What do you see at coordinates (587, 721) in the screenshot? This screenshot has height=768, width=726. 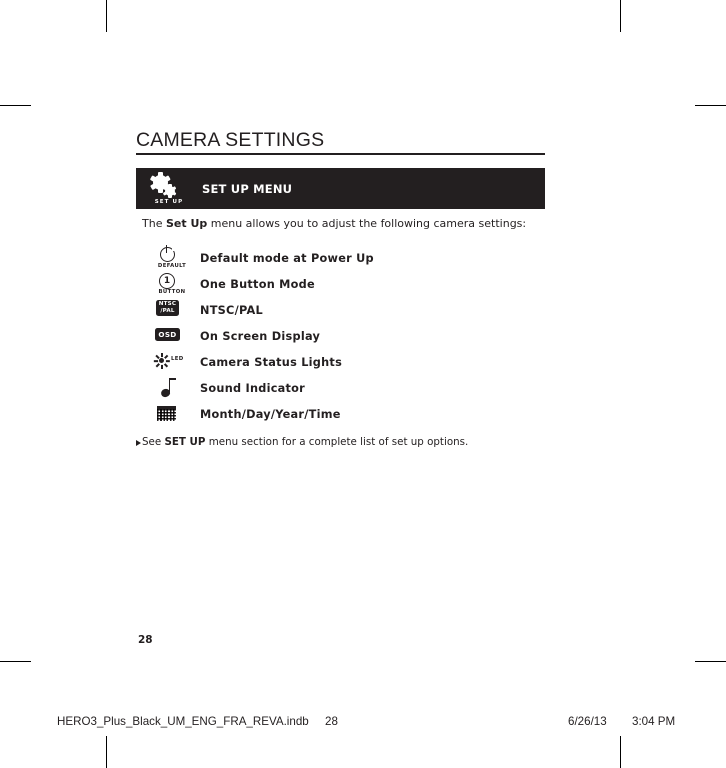 I see `footer-date: 6/26/13` at bounding box center [587, 721].